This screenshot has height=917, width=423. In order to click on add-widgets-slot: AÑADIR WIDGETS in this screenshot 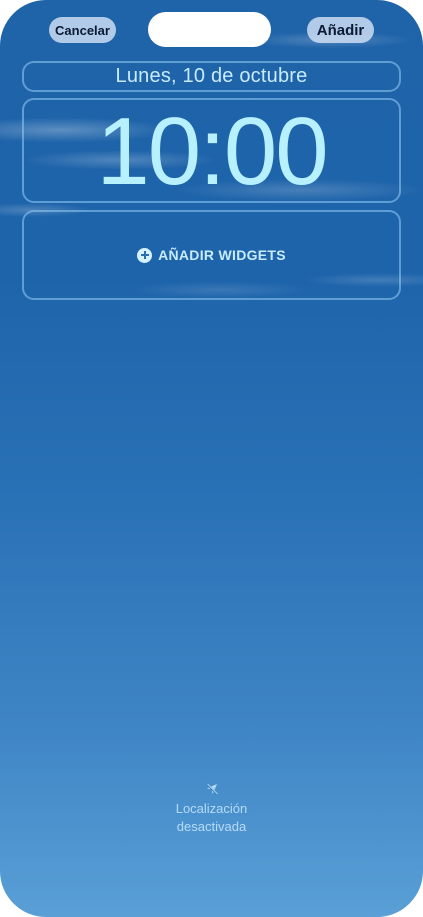, I will do `click(211, 255)`.